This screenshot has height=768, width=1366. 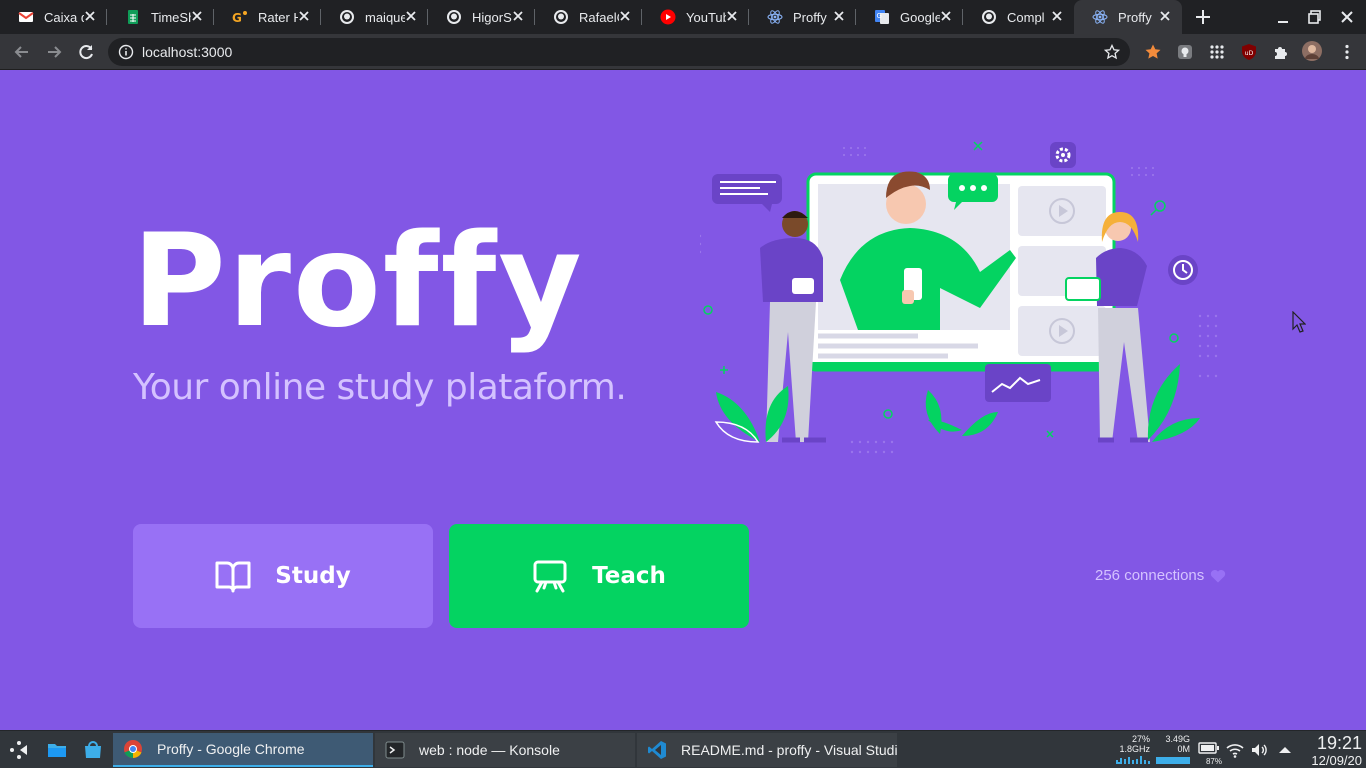 What do you see at coordinates (920, 17) in the screenshot?
I see `browser-tab-title: Google` at bounding box center [920, 17].